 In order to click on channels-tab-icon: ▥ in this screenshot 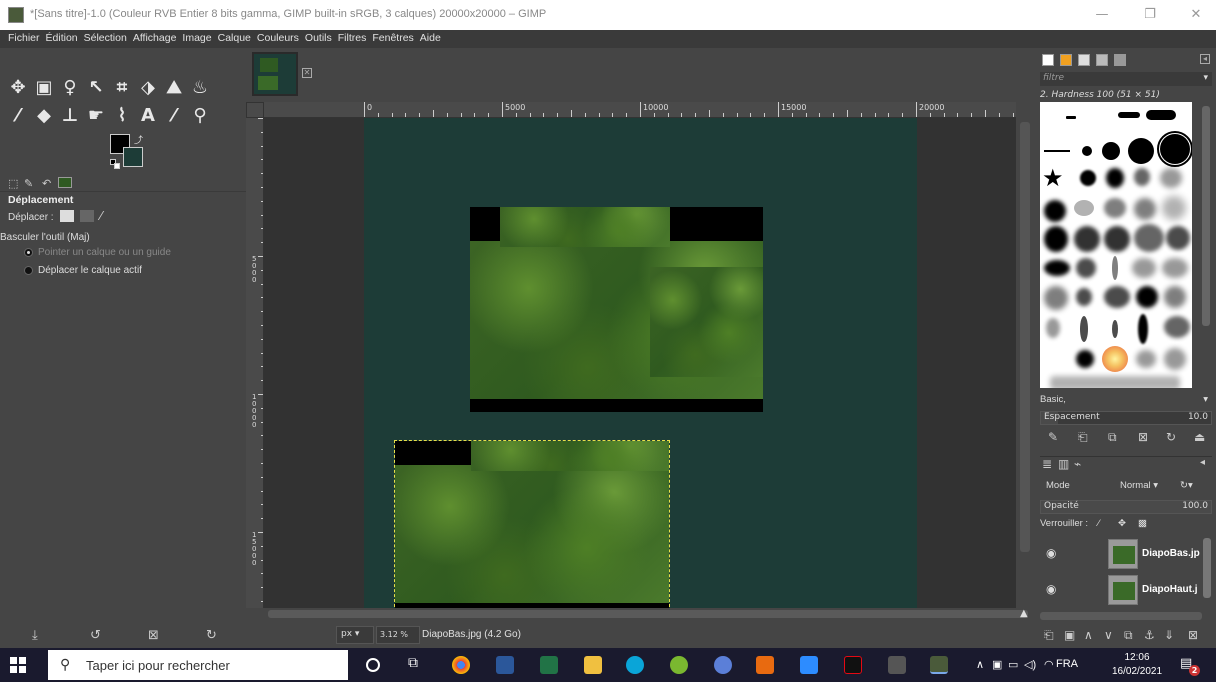, I will do `click(1063, 464)`.